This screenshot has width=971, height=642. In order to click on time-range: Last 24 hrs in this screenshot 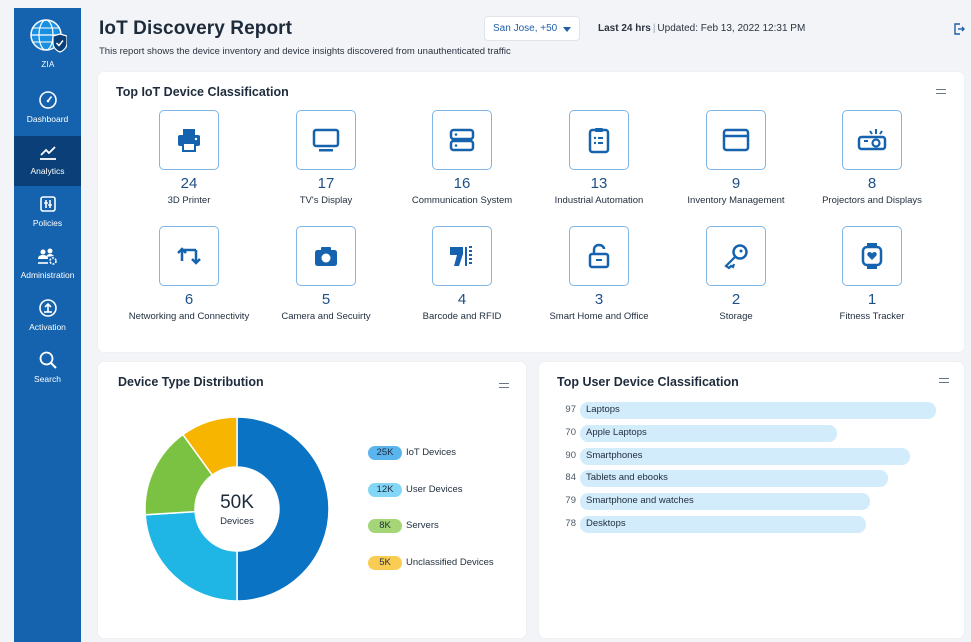, I will do `click(624, 28)`.